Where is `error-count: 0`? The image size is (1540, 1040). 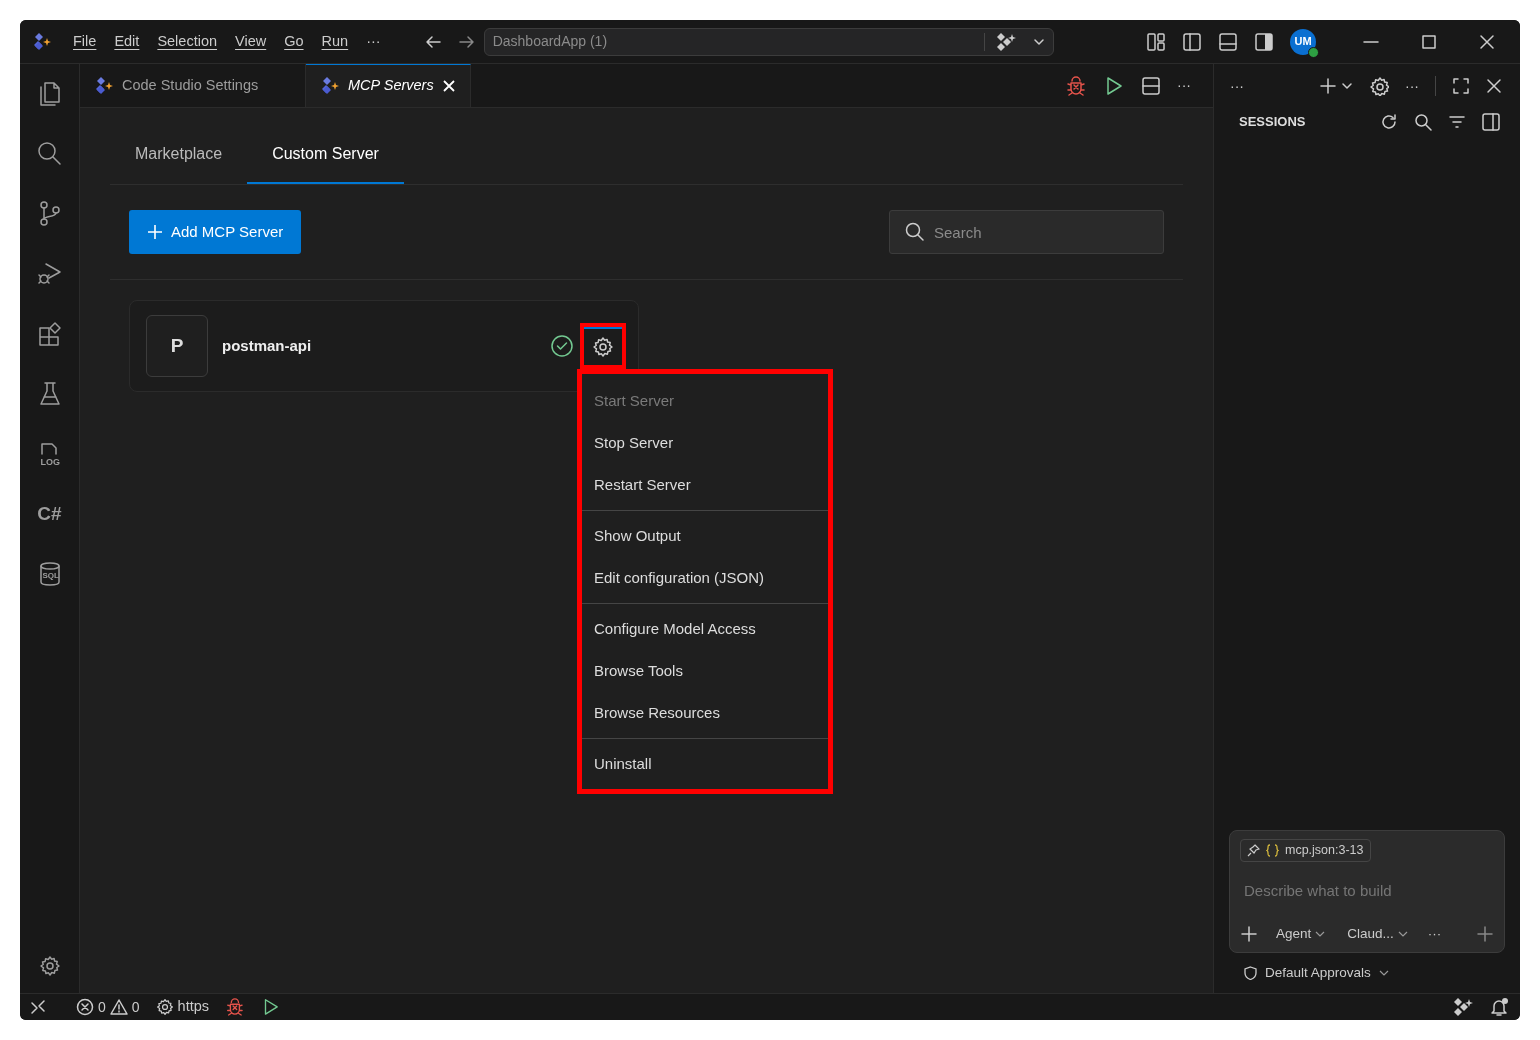 error-count: 0 is located at coordinates (102, 1007).